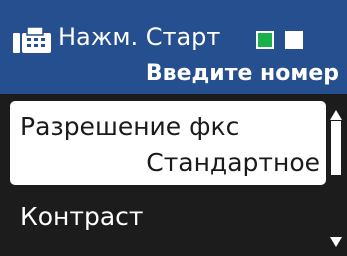  What do you see at coordinates (336, 148) in the screenshot?
I see `scrollbar-thumb` at bounding box center [336, 148].